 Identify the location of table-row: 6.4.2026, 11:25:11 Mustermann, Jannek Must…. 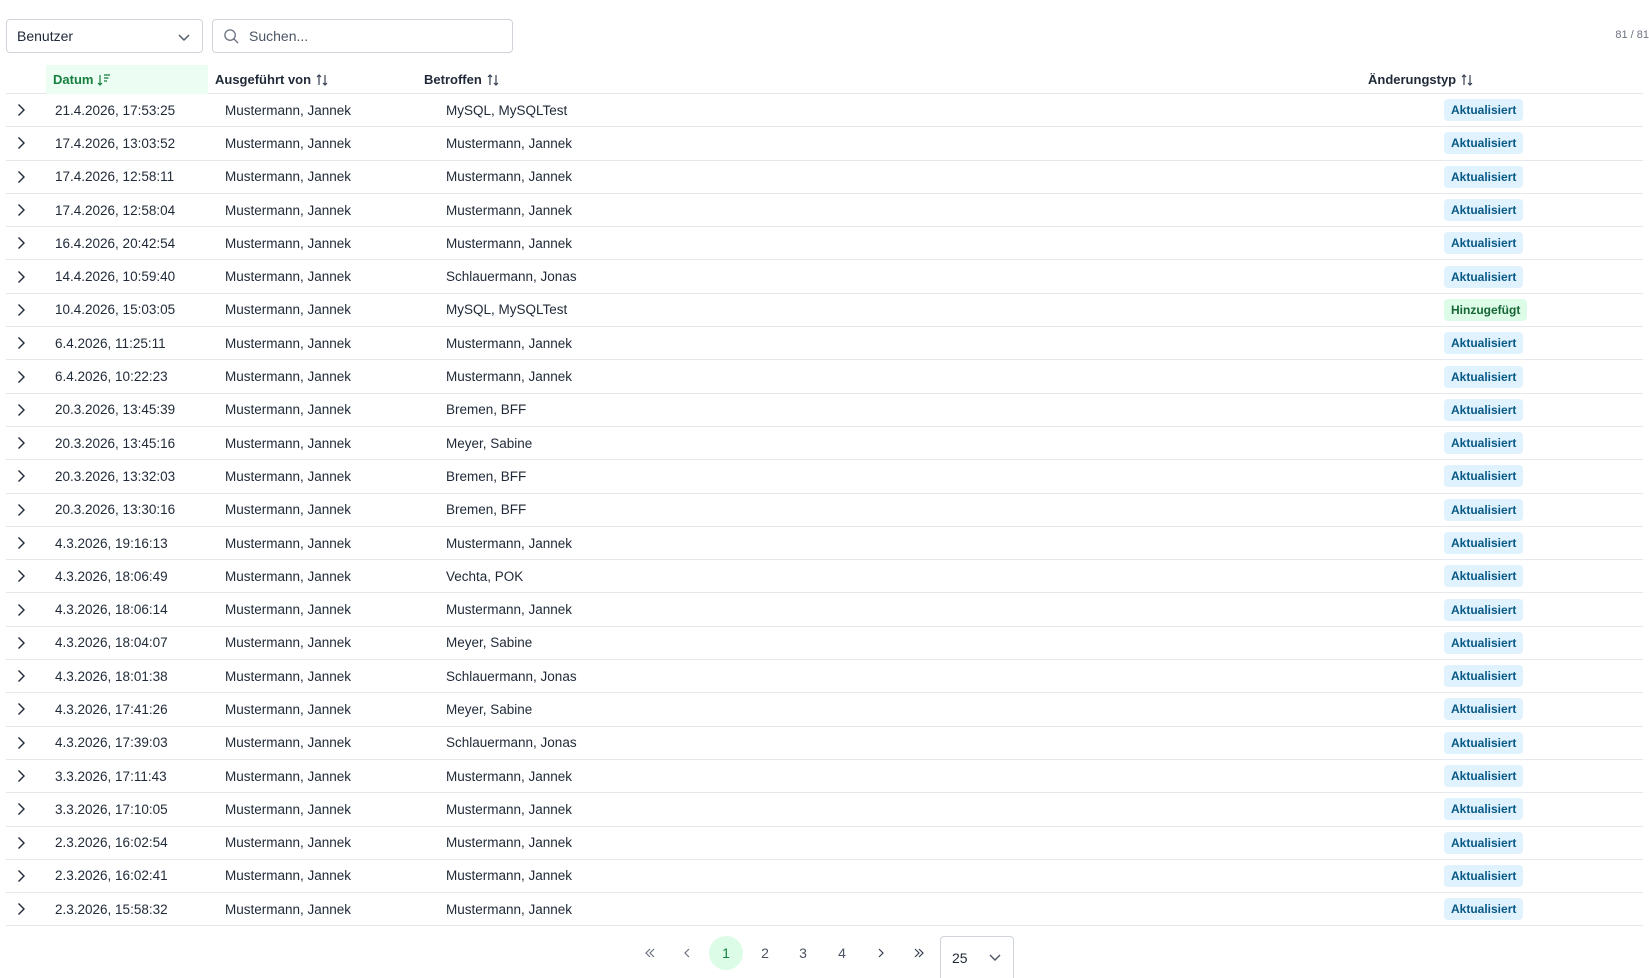
(824, 344).